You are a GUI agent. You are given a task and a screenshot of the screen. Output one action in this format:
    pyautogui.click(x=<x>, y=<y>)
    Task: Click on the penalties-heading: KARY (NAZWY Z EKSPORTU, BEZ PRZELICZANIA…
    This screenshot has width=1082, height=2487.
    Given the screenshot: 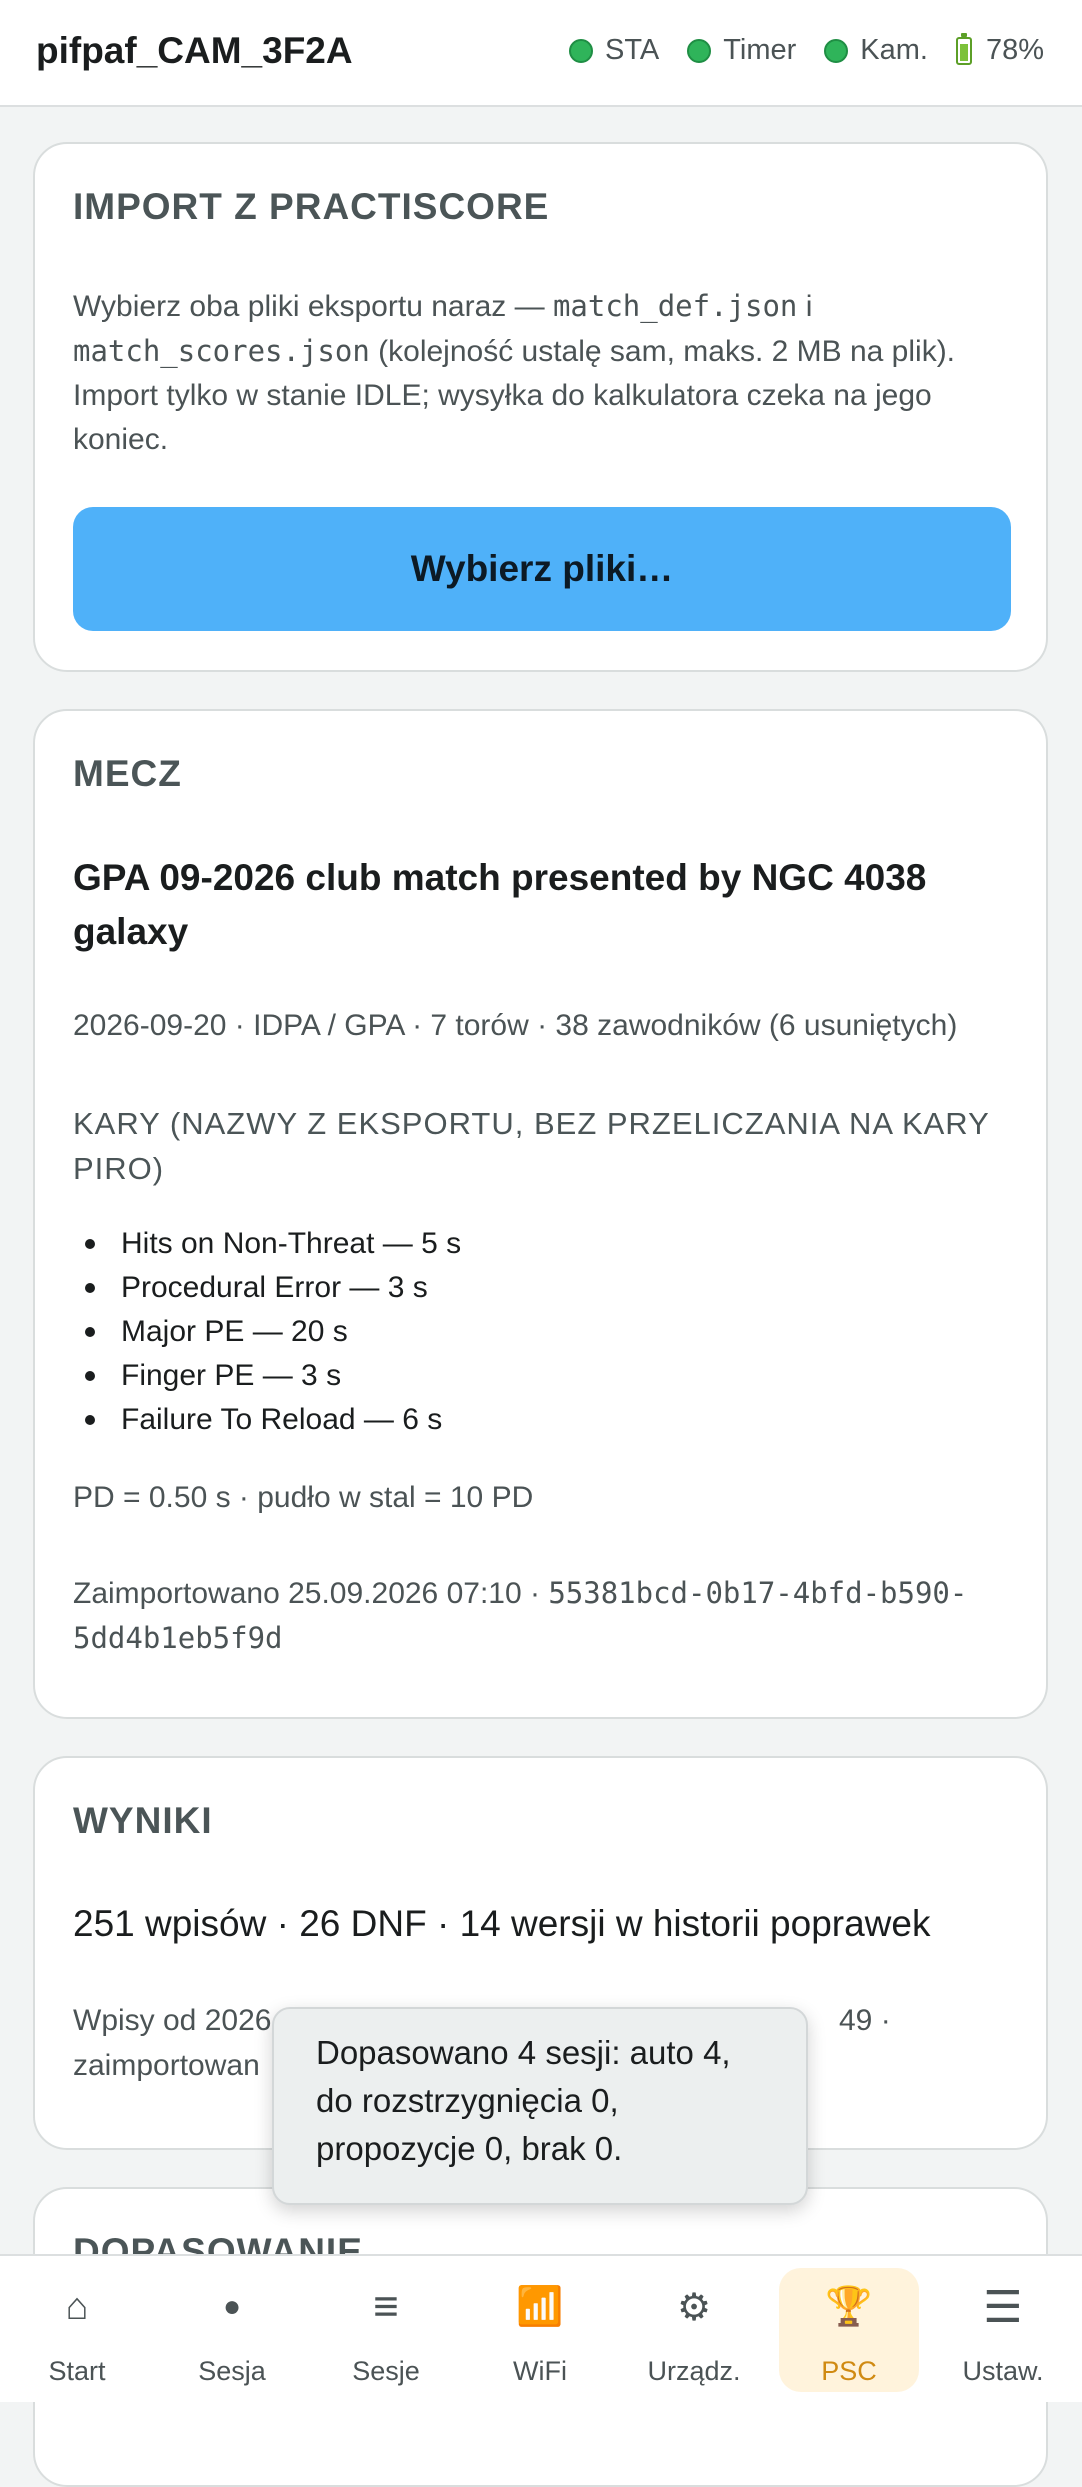 What is the action you would take?
    pyautogui.click(x=531, y=1146)
    